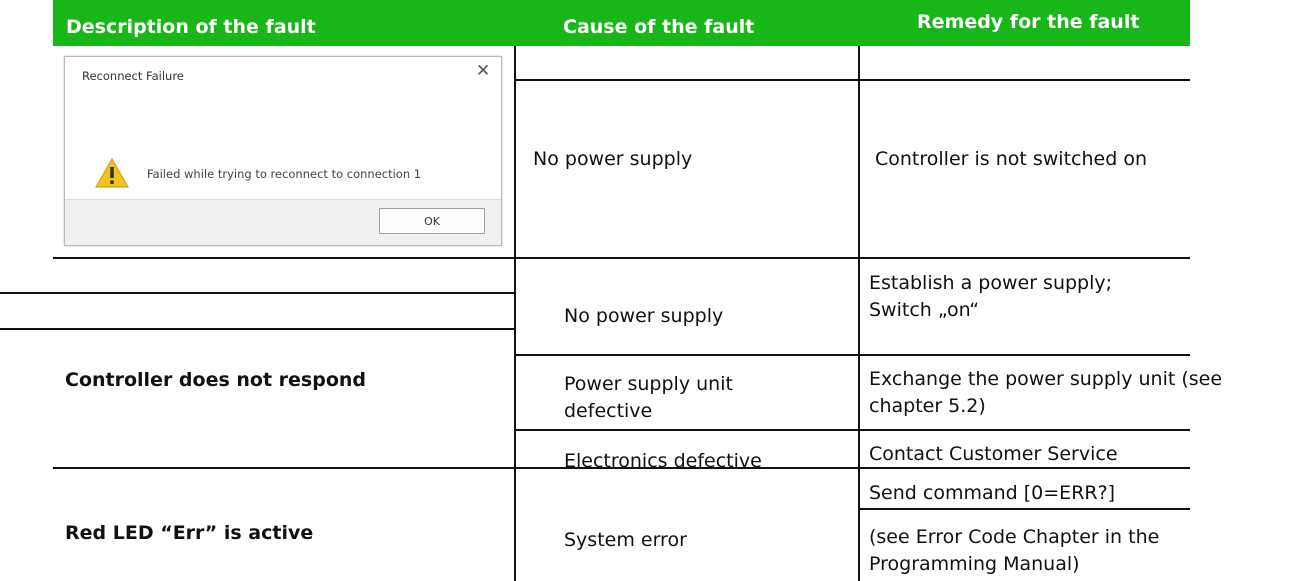 The width and height of the screenshot is (1289, 581). Describe the element at coordinates (432, 221) in the screenshot. I see `ok-button: OK` at that location.